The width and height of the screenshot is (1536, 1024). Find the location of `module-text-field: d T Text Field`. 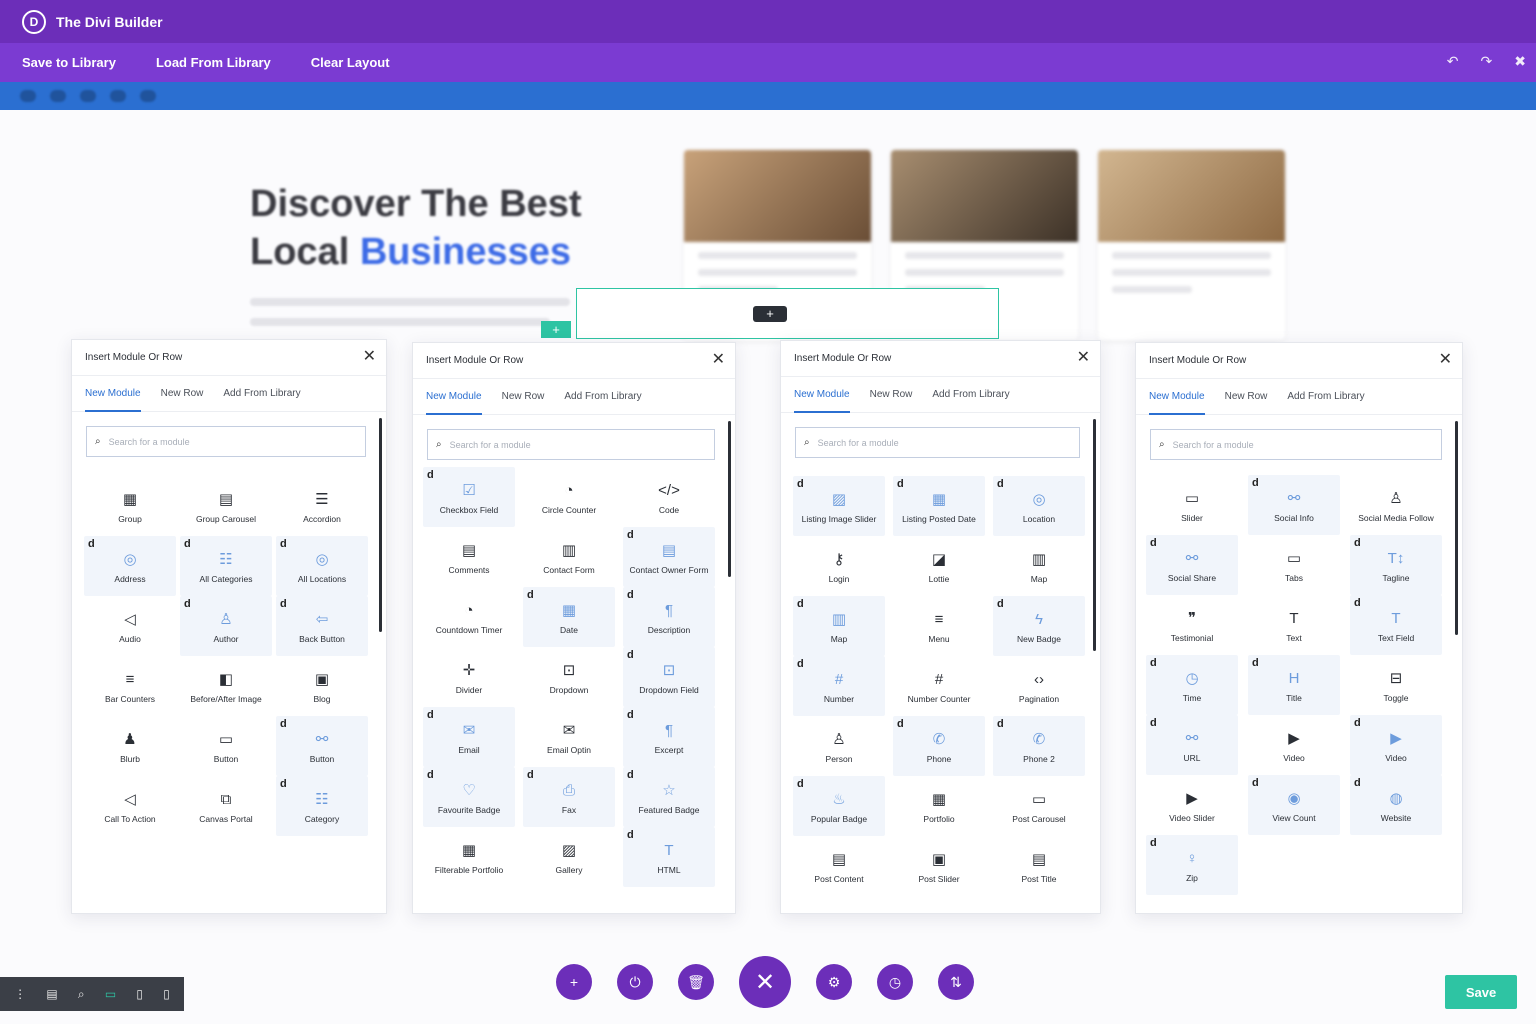

module-text-field: d T Text Field is located at coordinates (1396, 625).